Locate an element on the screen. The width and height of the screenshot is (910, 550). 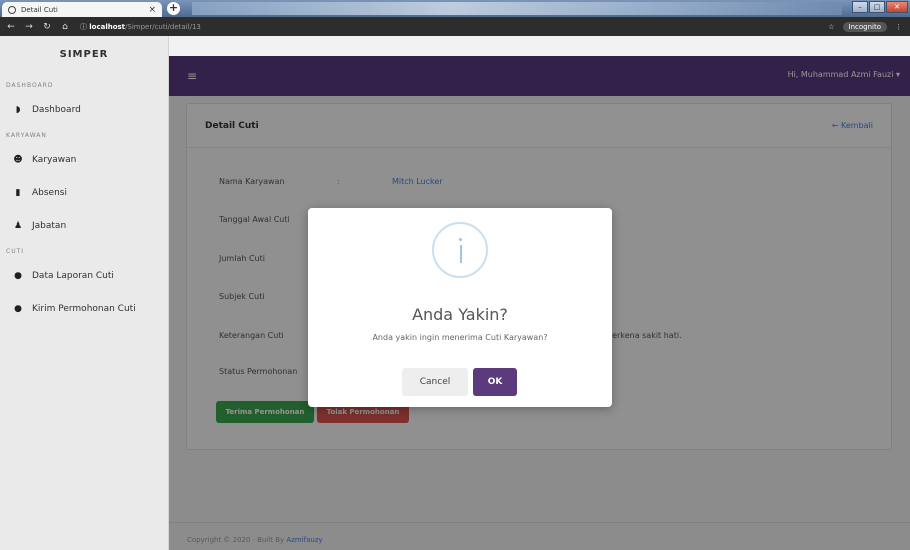
tab-title: Detail Cuti is located at coordinates (39, 9).